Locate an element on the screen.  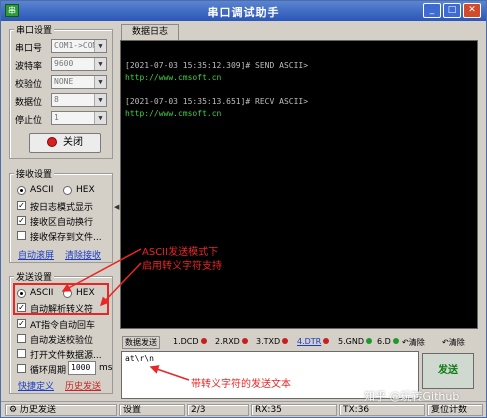
signal-rxd-label: 2.RXD is located at coordinates (227, 341).